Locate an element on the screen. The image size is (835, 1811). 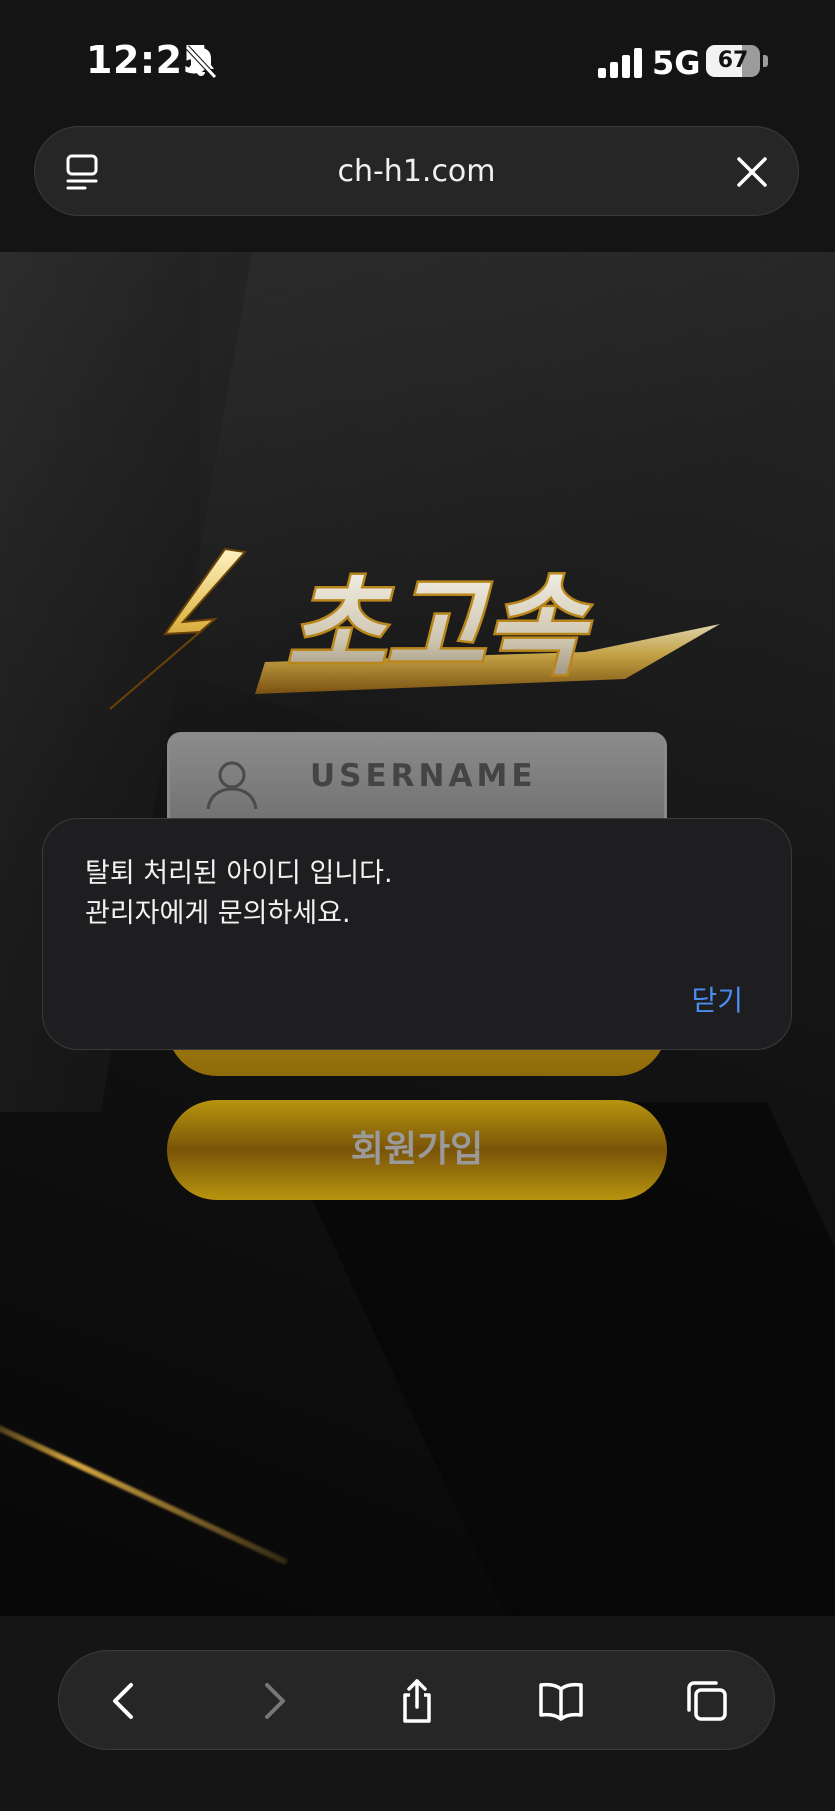
alert-message-line1: 탈퇴 처리된 아이디 입니다. is located at coordinates (239, 873).